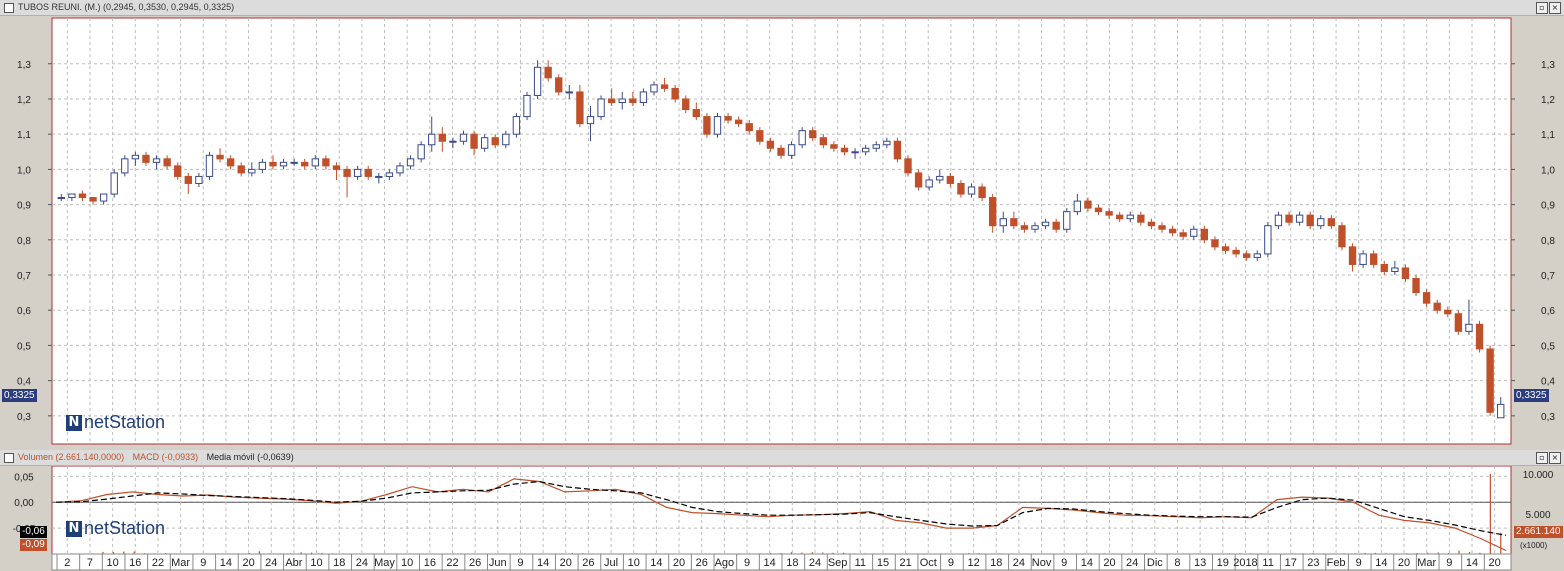 This screenshot has height=571, width=1564. I want to click on y-tick-label-right: 1,1, so click(1548, 135).